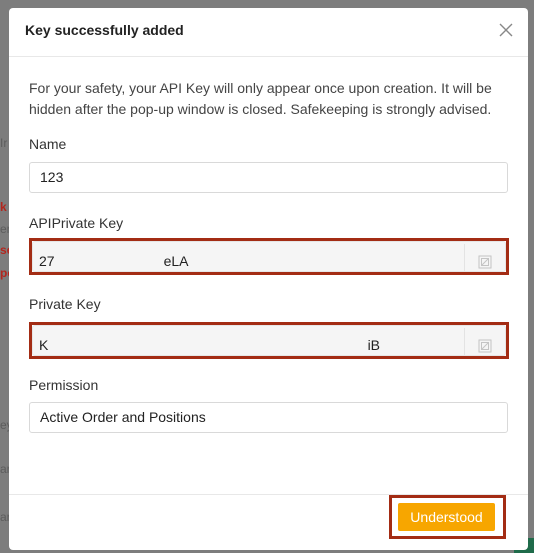 This screenshot has height=553, width=534. Describe the element at coordinates (65, 304) in the screenshot. I see `private-key-label: Private Key` at that location.